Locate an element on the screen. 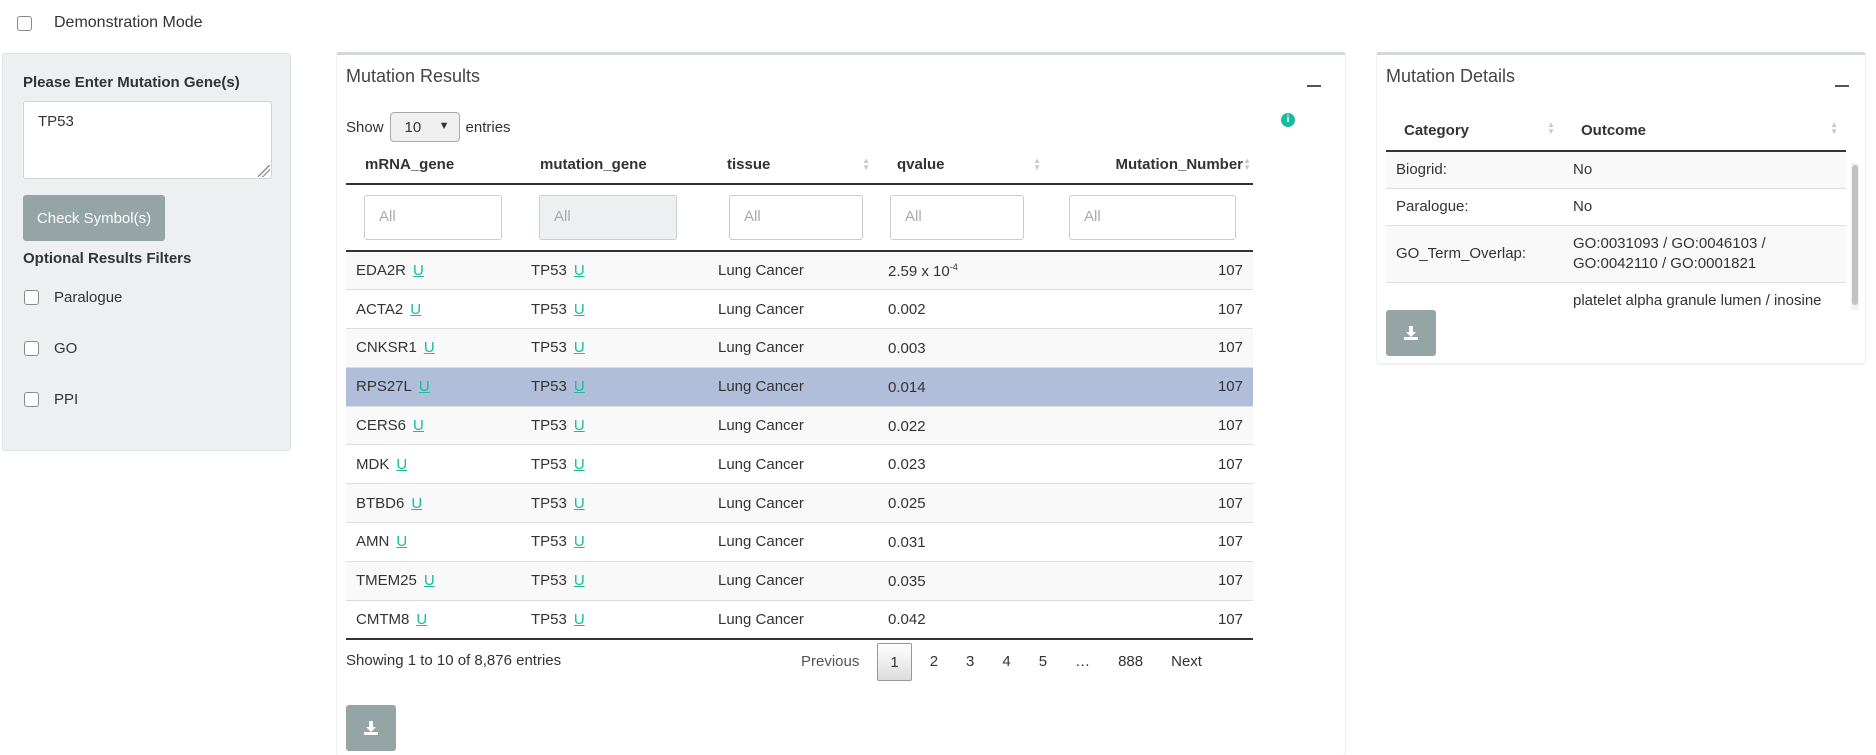 This screenshot has width=1876, height=755. download-results-button is located at coordinates (371, 728).